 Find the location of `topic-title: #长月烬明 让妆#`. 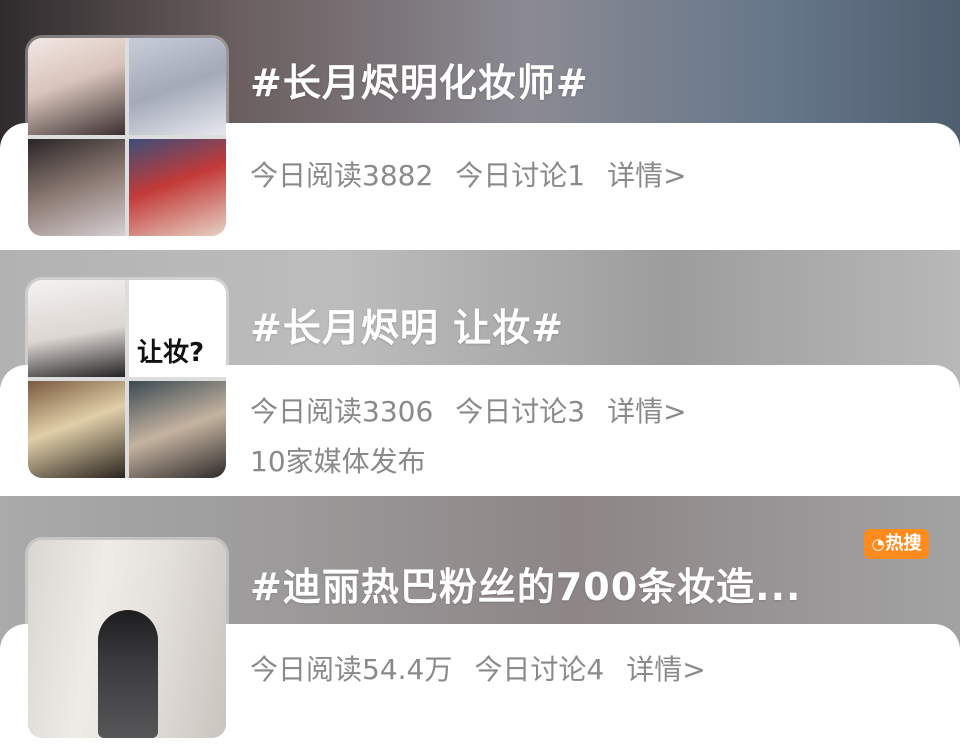

topic-title: #长月烬明 让妆# is located at coordinates (407, 324).